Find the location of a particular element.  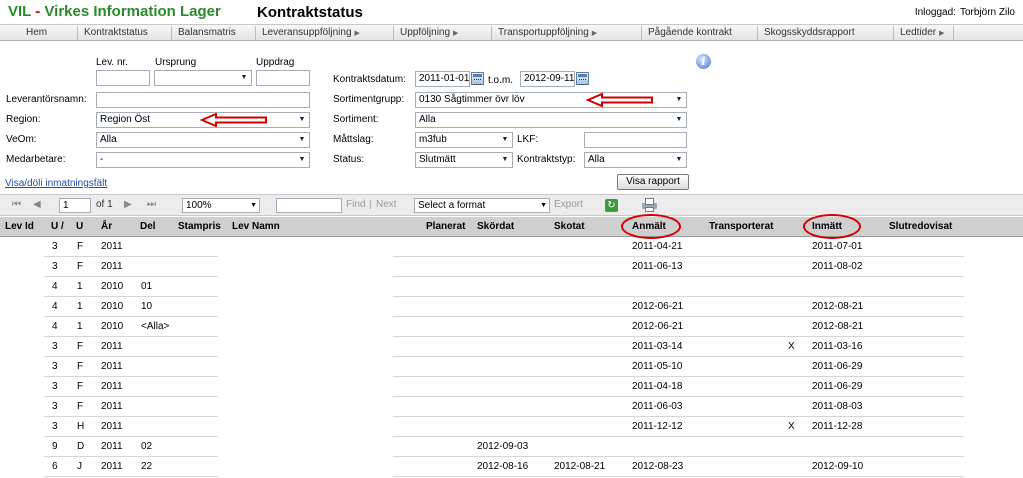

nav-item-hem: Hem is located at coordinates (49, 33).